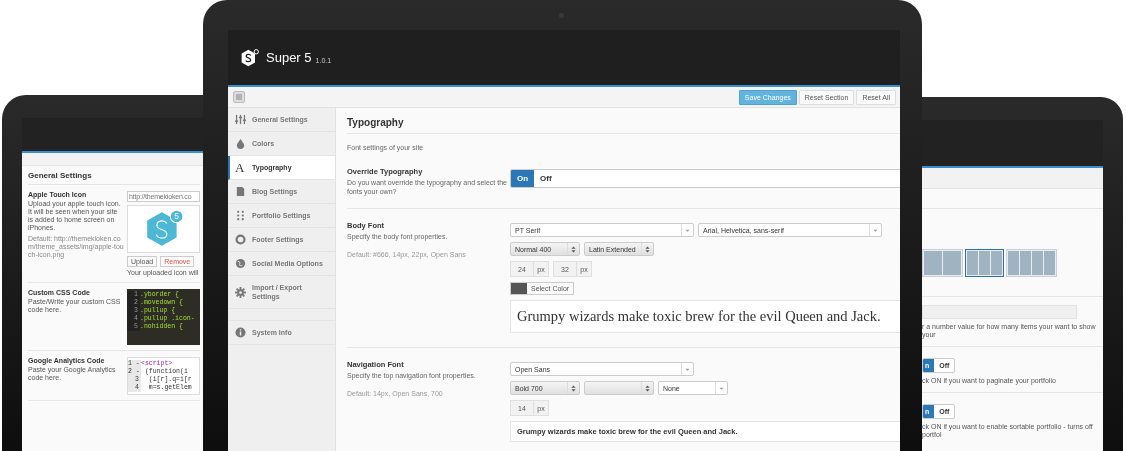 This screenshot has height=451, width=1126. I want to click on logo-icon, so click(250, 57).